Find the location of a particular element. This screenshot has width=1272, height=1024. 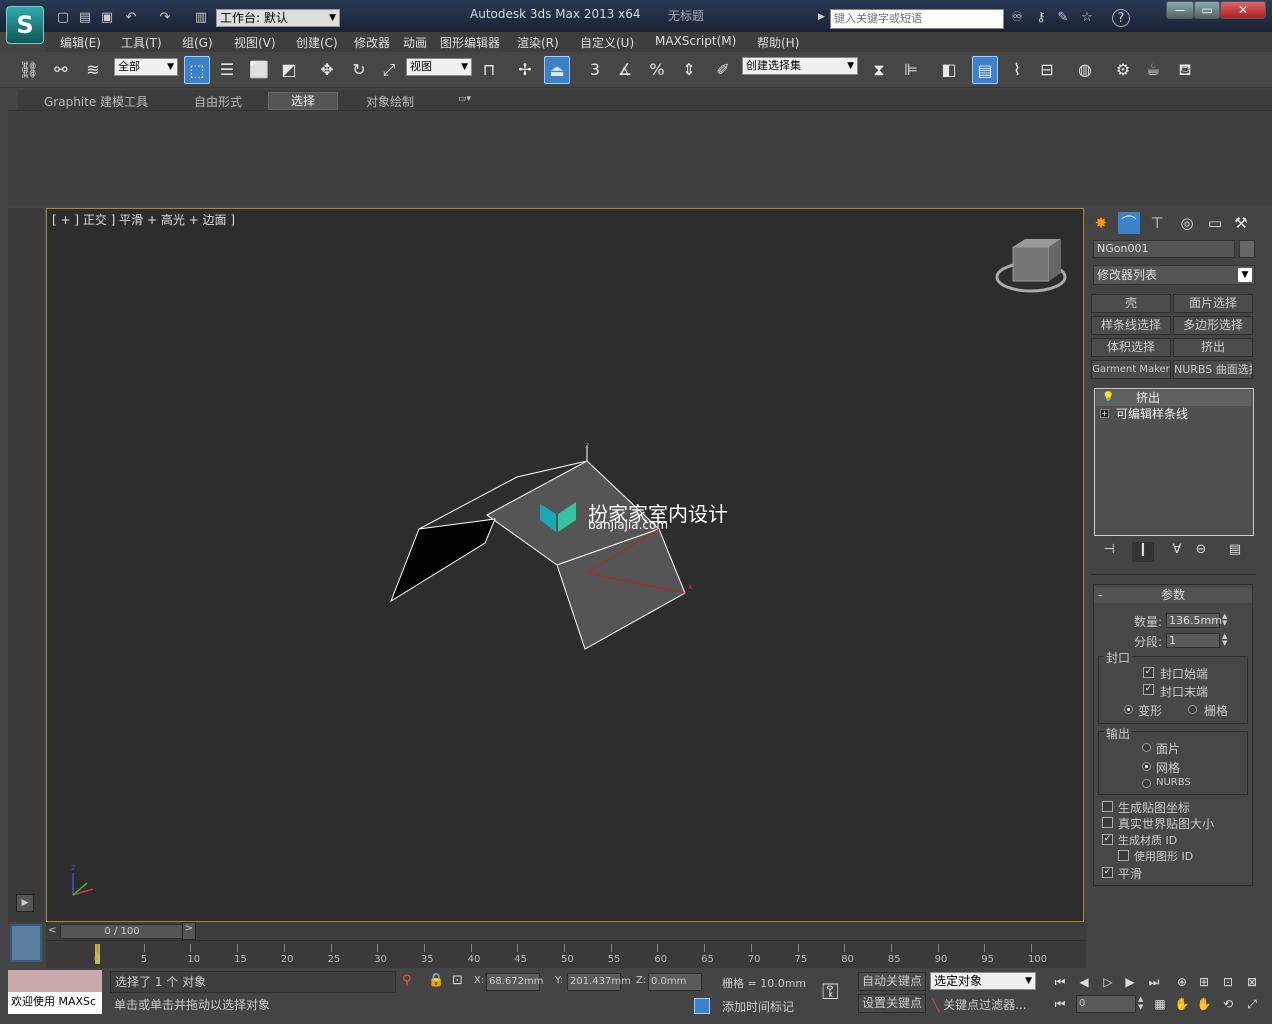

absolute-mode-icon: ⊡ is located at coordinates (457, 980).